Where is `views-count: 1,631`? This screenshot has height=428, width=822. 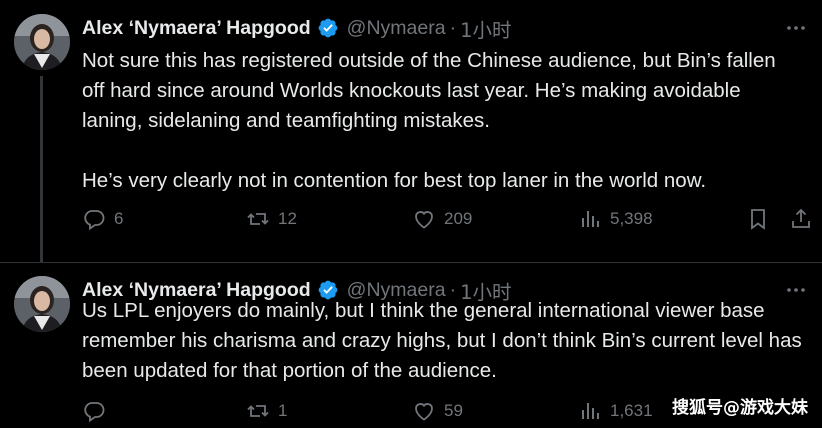 views-count: 1,631 is located at coordinates (631, 410).